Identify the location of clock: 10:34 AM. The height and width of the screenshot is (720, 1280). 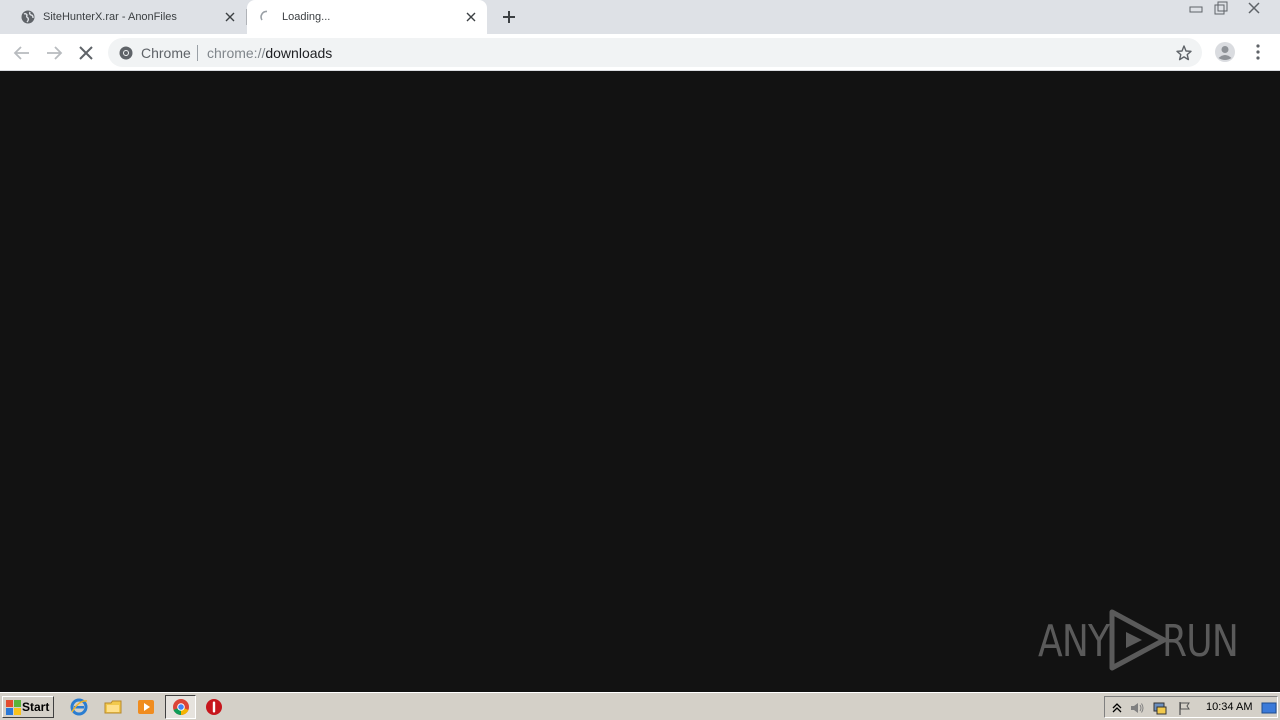
(1229, 707).